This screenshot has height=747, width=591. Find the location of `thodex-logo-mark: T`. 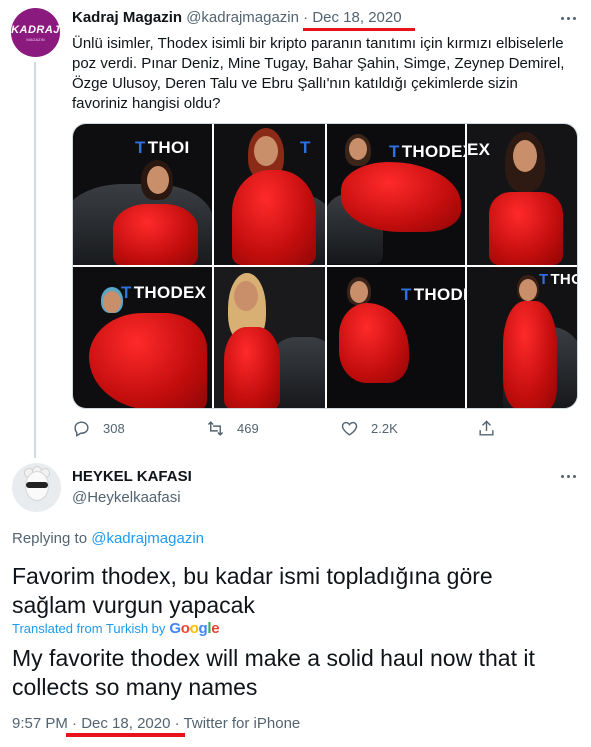

thodex-logo-mark: T is located at coordinates (305, 147).